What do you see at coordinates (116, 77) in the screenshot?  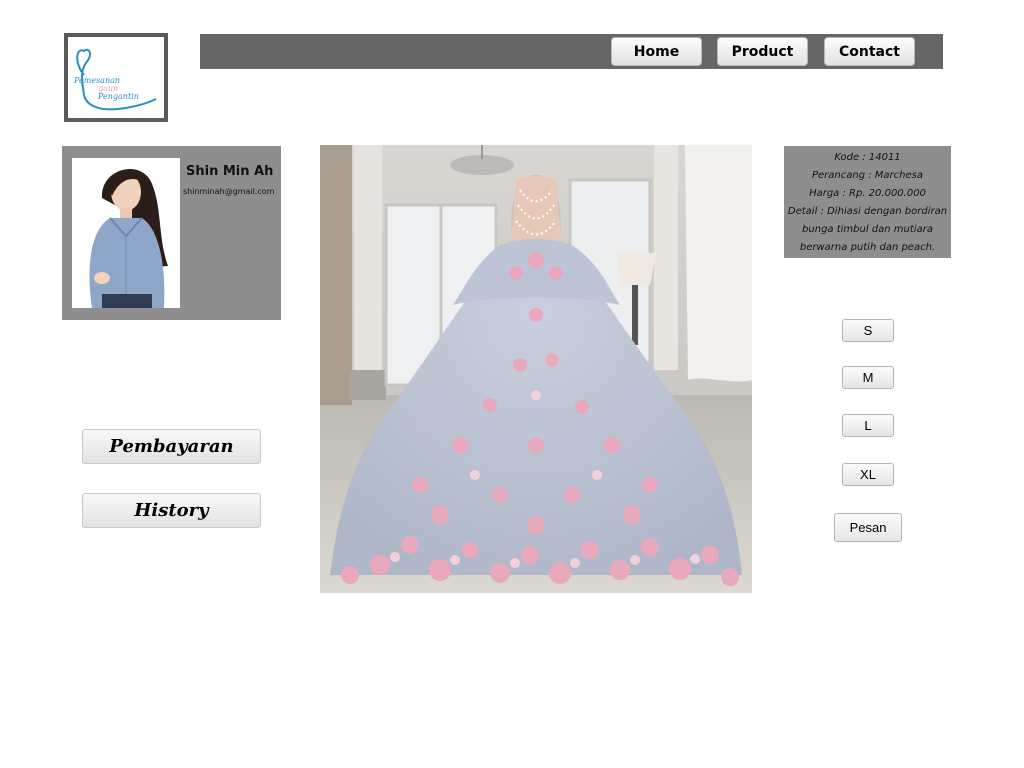 I see `logo: Pemesanan gaun Pengantin` at bounding box center [116, 77].